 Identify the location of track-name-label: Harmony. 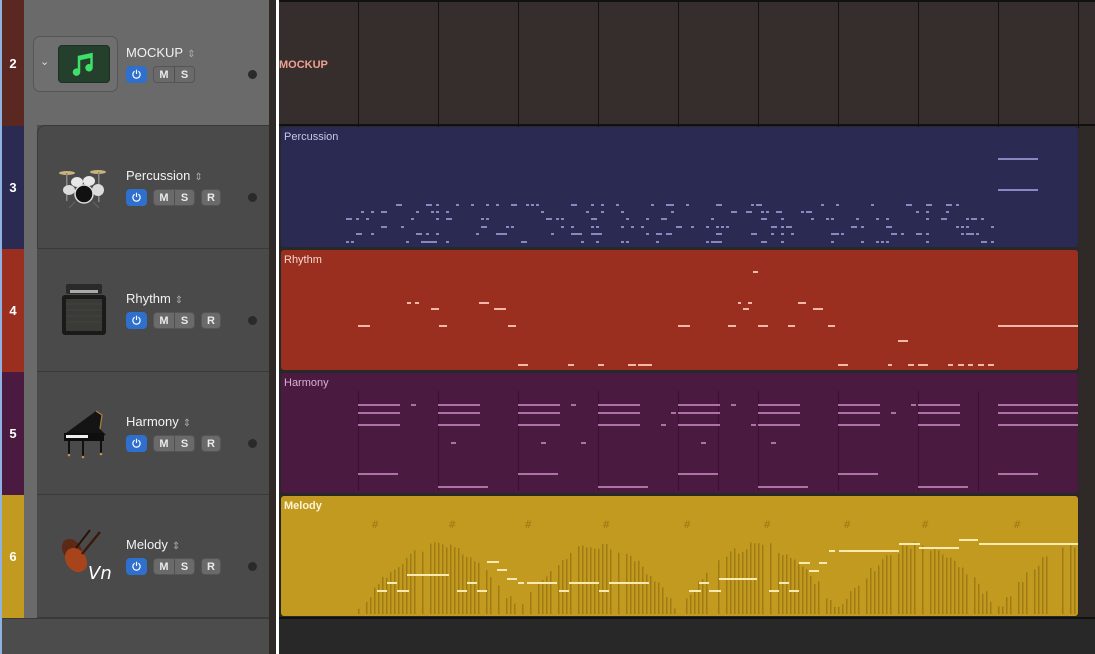
(152, 421).